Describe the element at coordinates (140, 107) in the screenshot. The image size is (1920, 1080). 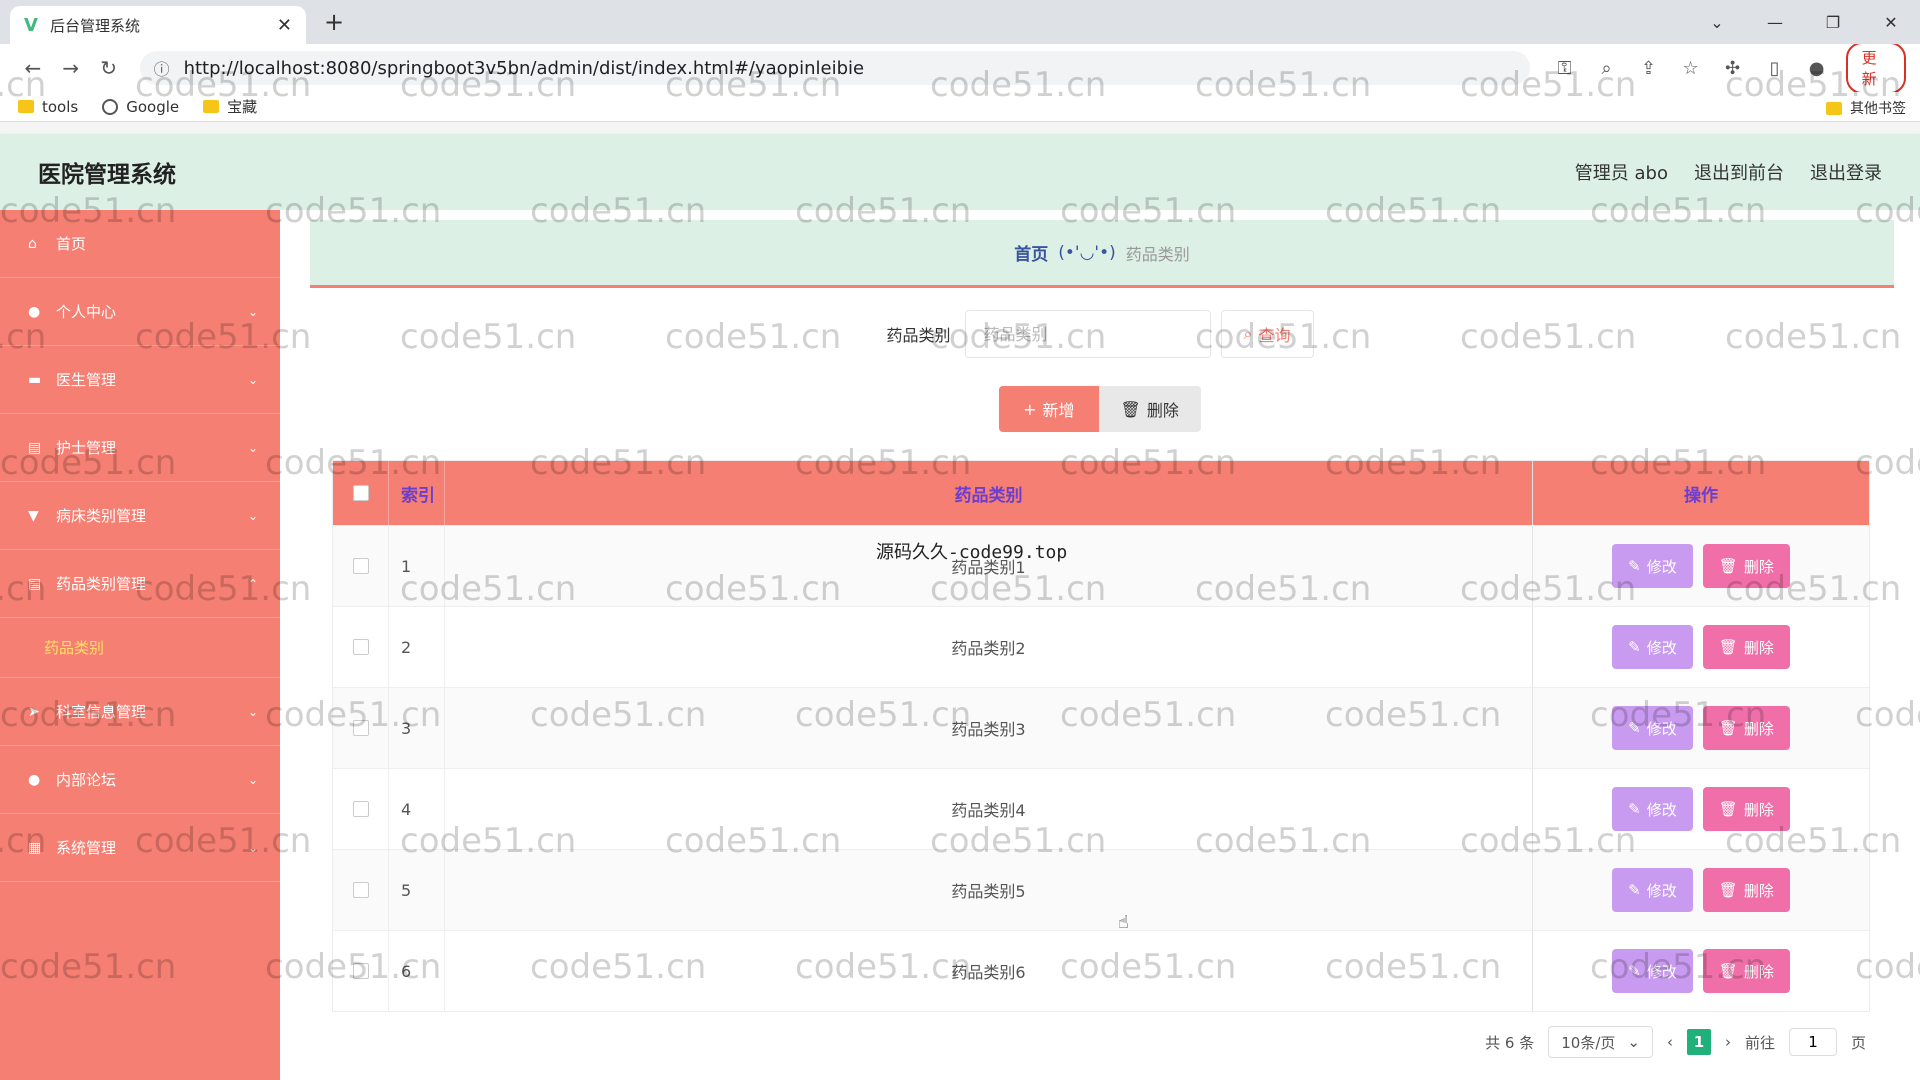
I see `bookmark-google: Google` at that location.